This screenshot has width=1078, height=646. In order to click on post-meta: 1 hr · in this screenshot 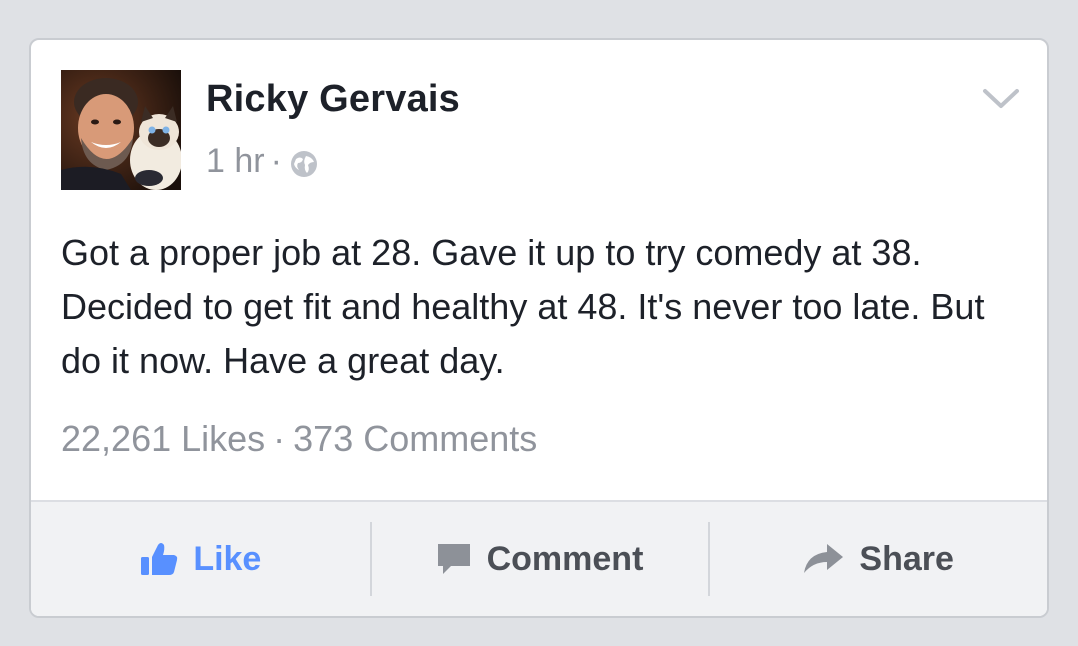, I will do `click(262, 161)`.